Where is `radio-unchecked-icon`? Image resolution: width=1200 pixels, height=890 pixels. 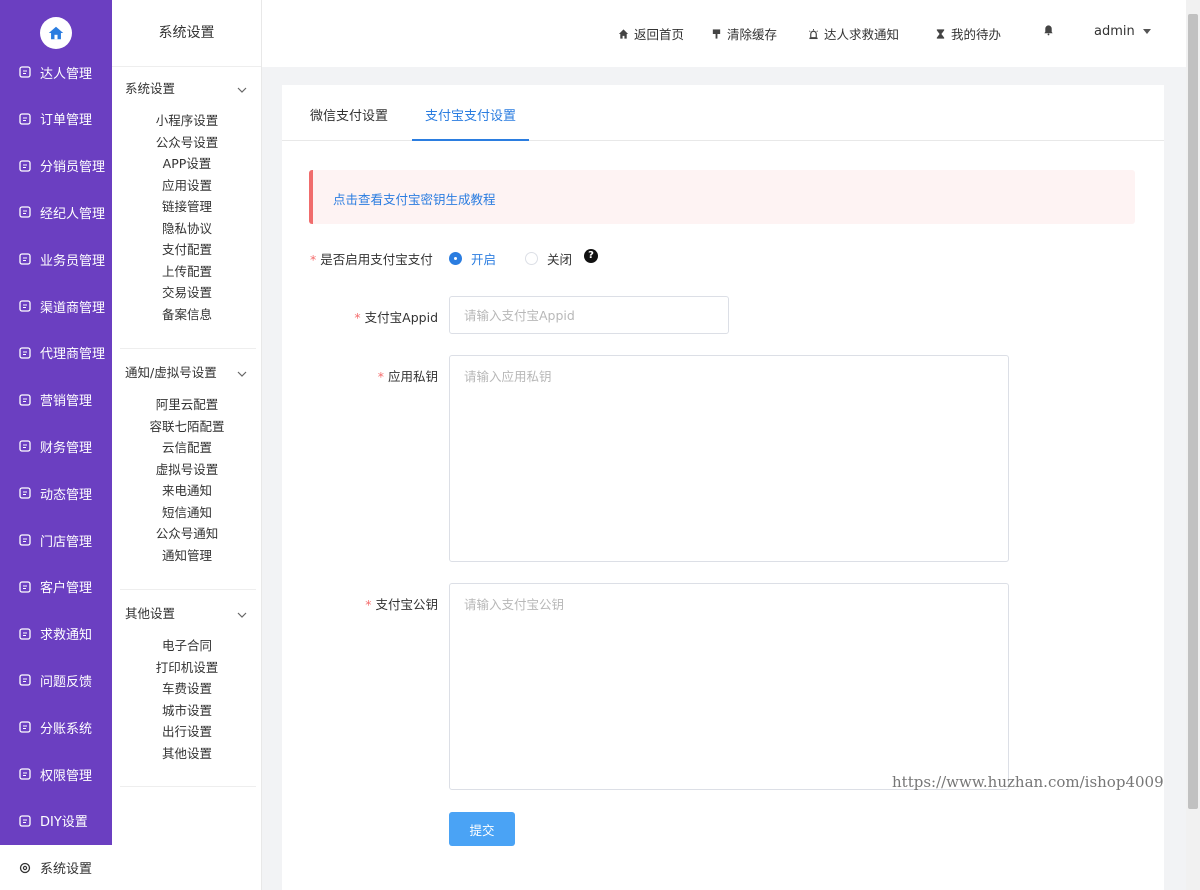
radio-unchecked-icon is located at coordinates (531, 258).